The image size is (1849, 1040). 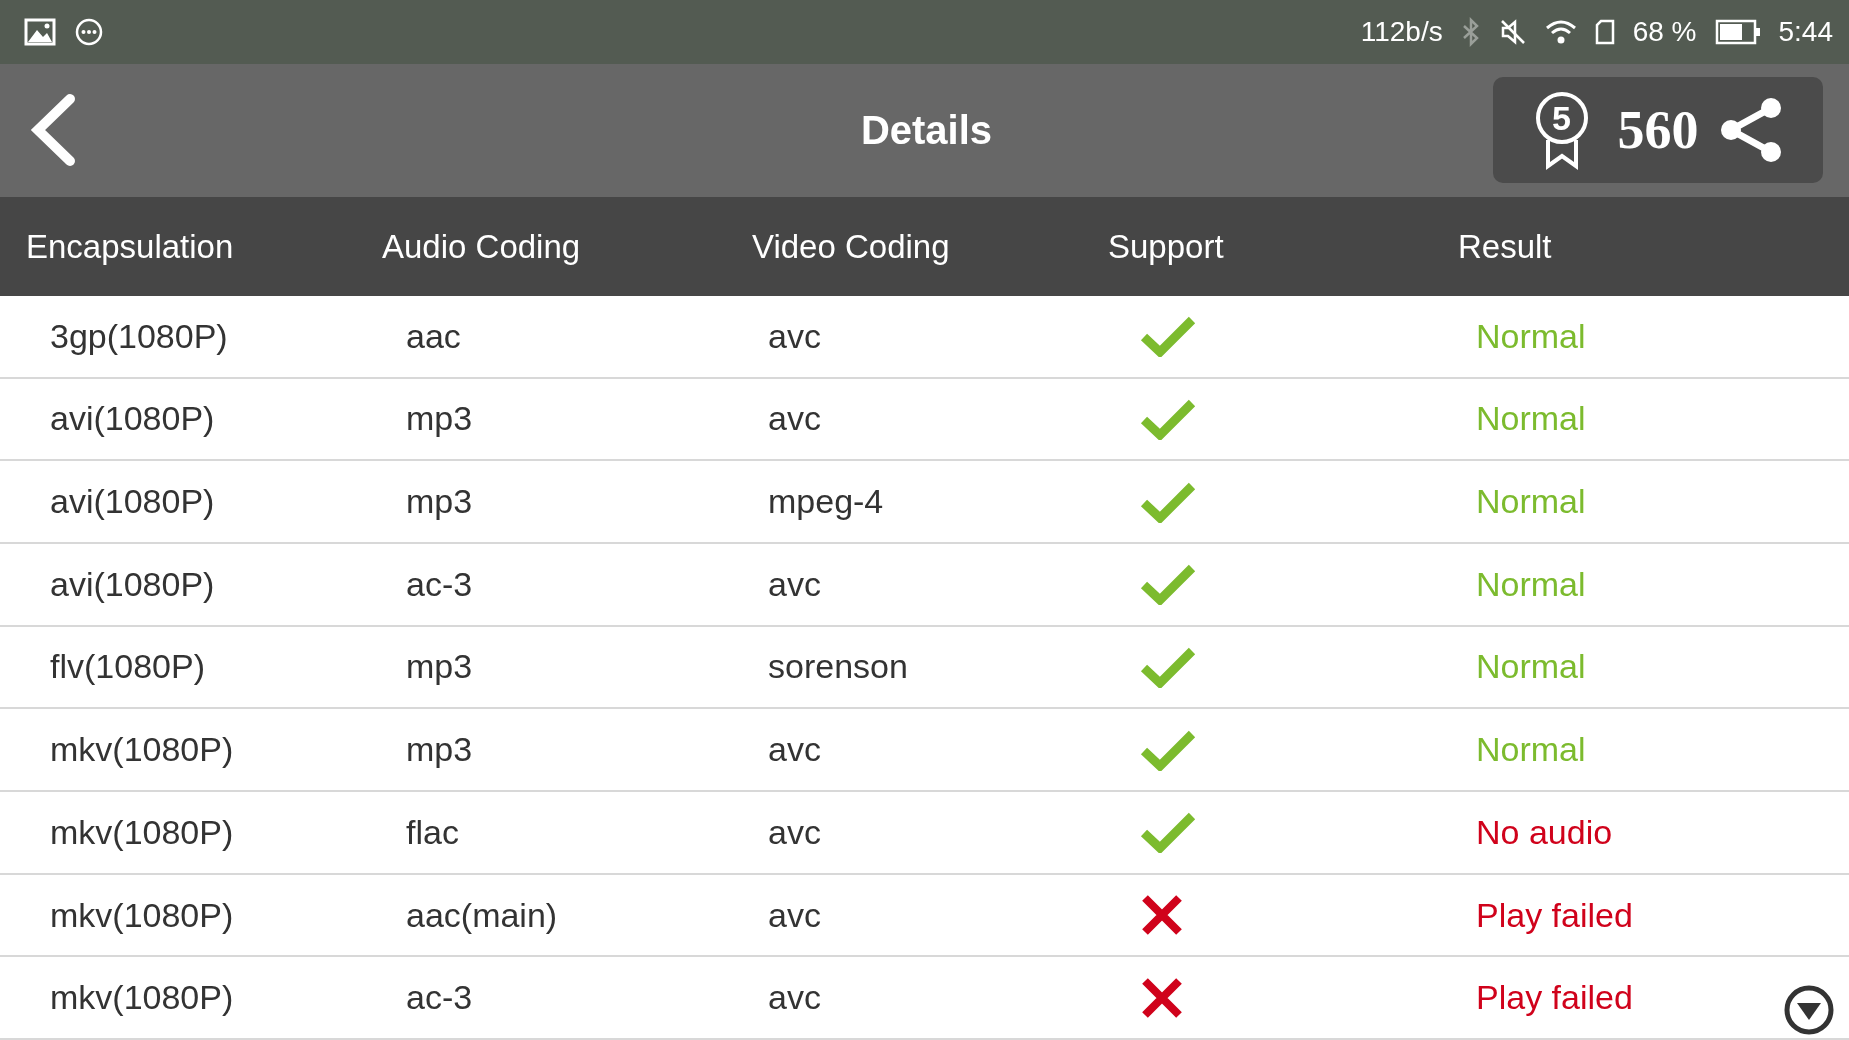 What do you see at coordinates (1737, 31) in the screenshot?
I see `battery-icon` at bounding box center [1737, 31].